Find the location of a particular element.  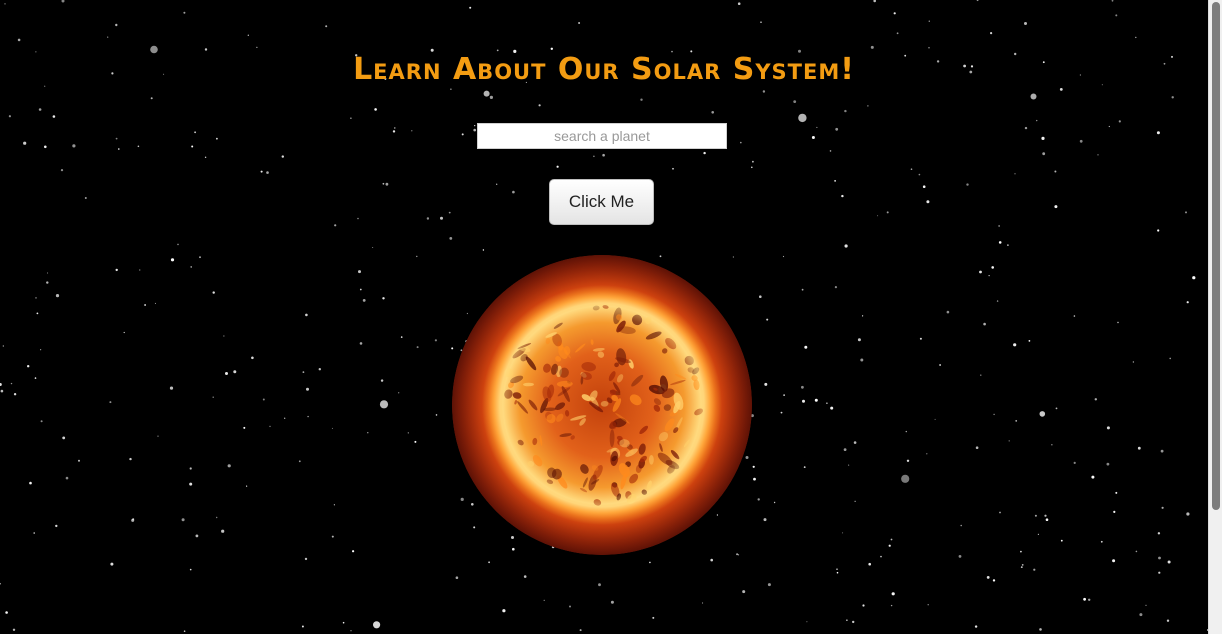

vertical-scrollbar is located at coordinates (1215, 317).